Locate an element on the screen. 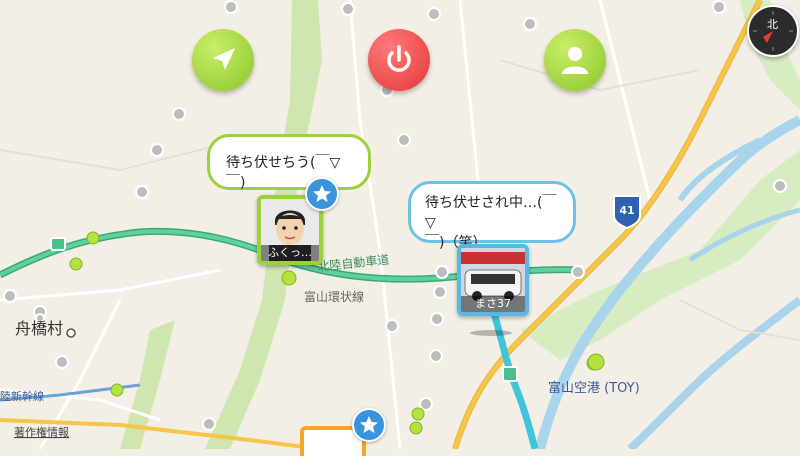 The image size is (800, 456). navigation-arrow-icon is located at coordinates (224, 59).